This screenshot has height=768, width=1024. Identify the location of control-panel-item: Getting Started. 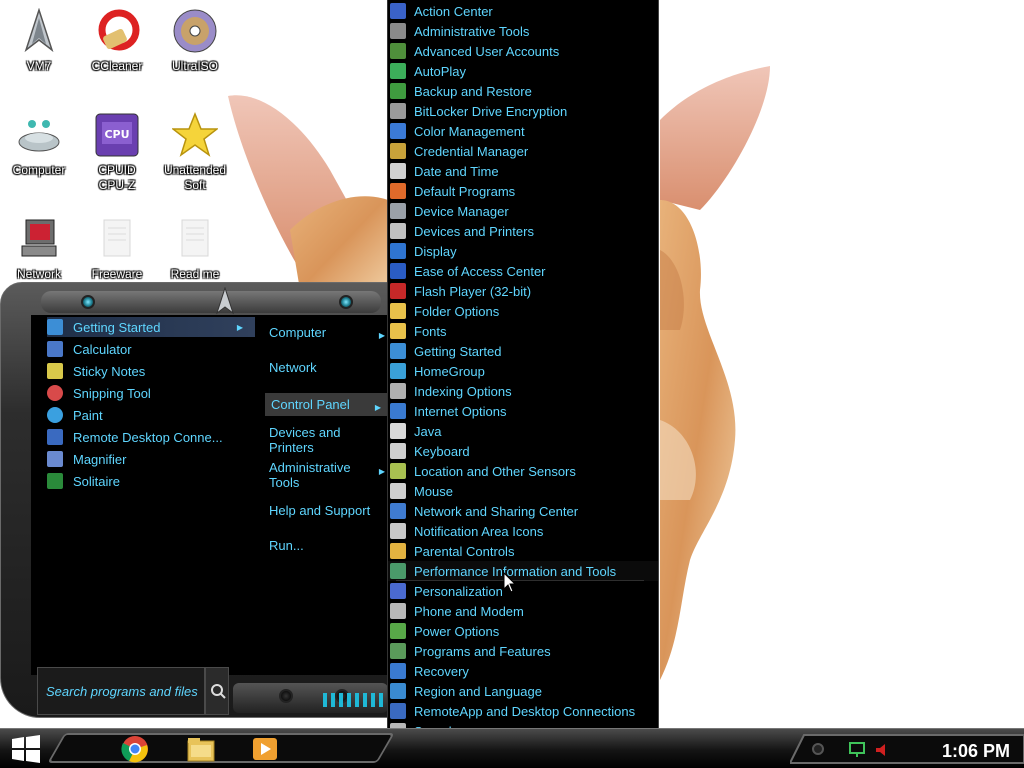
(523, 351).